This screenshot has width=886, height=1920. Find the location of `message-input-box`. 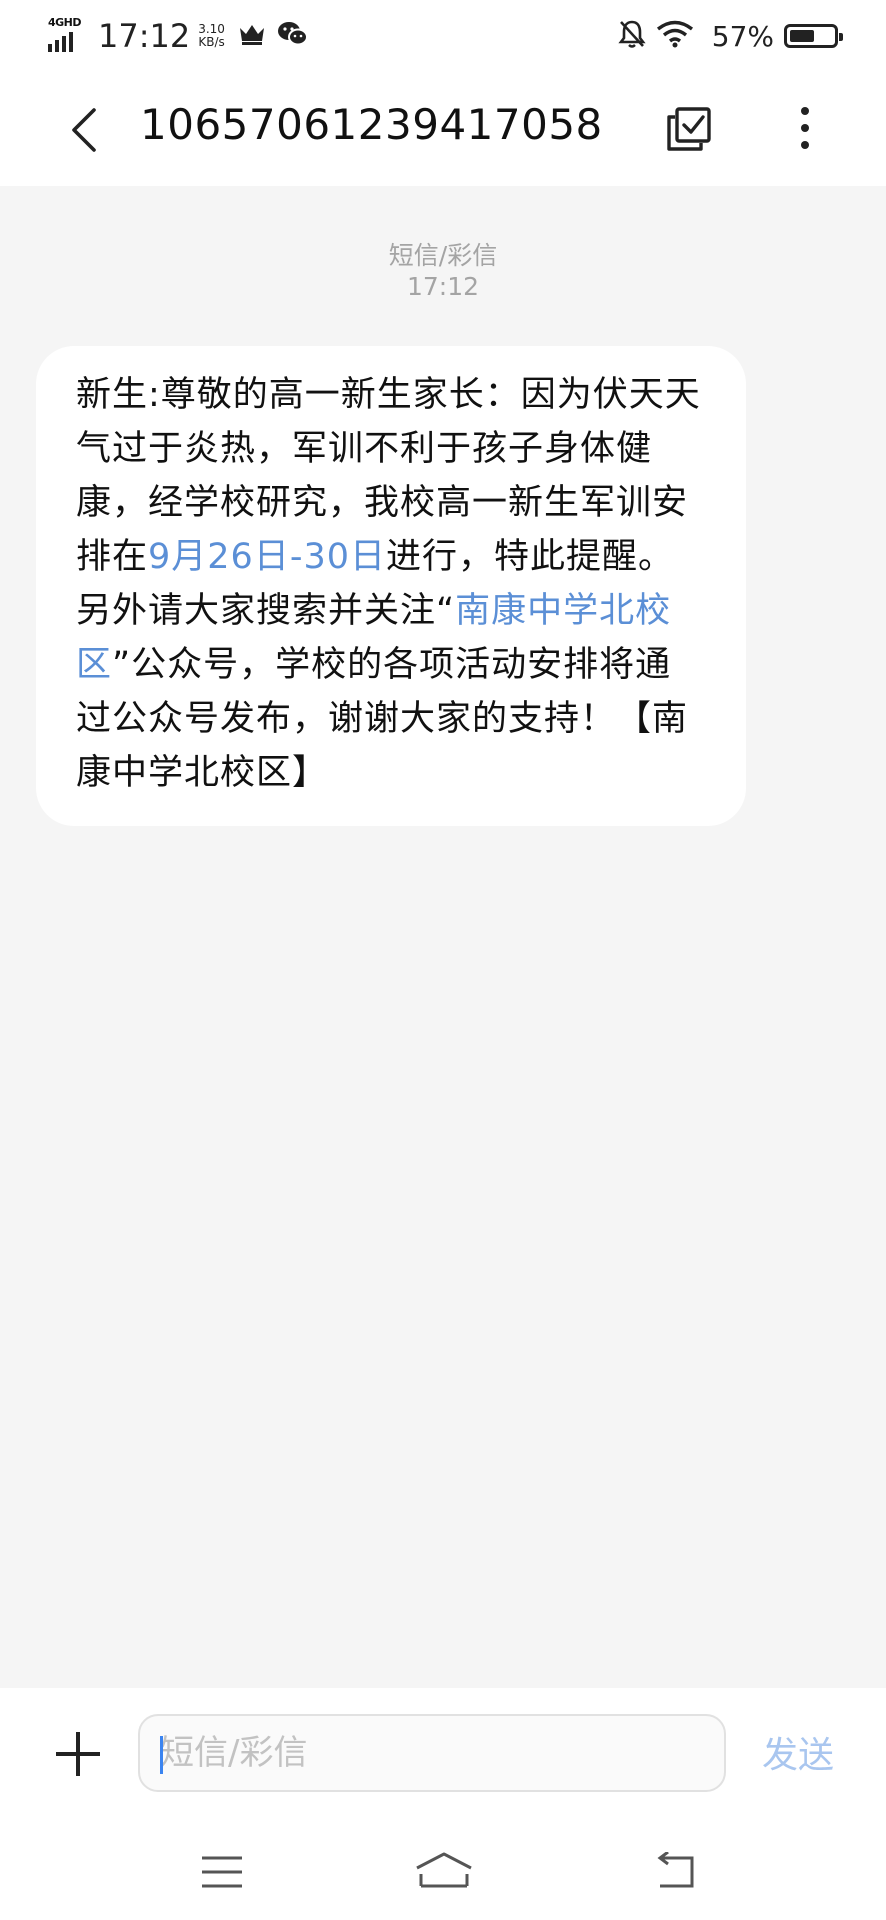

message-input-box is located at coordinates (432, 1753).